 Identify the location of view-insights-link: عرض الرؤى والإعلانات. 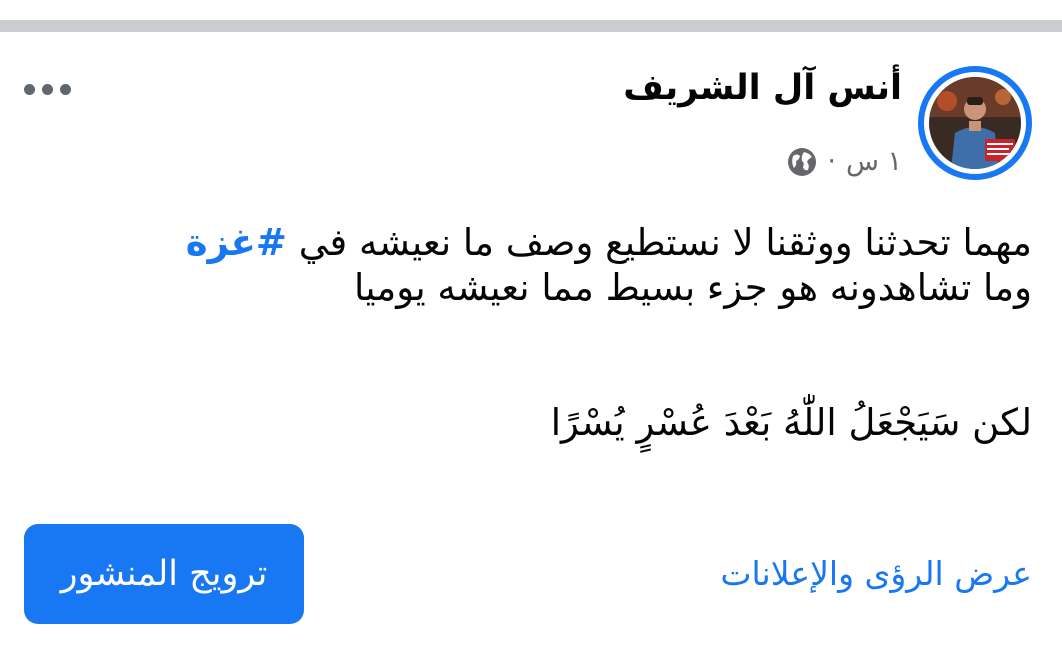
(876, 573).